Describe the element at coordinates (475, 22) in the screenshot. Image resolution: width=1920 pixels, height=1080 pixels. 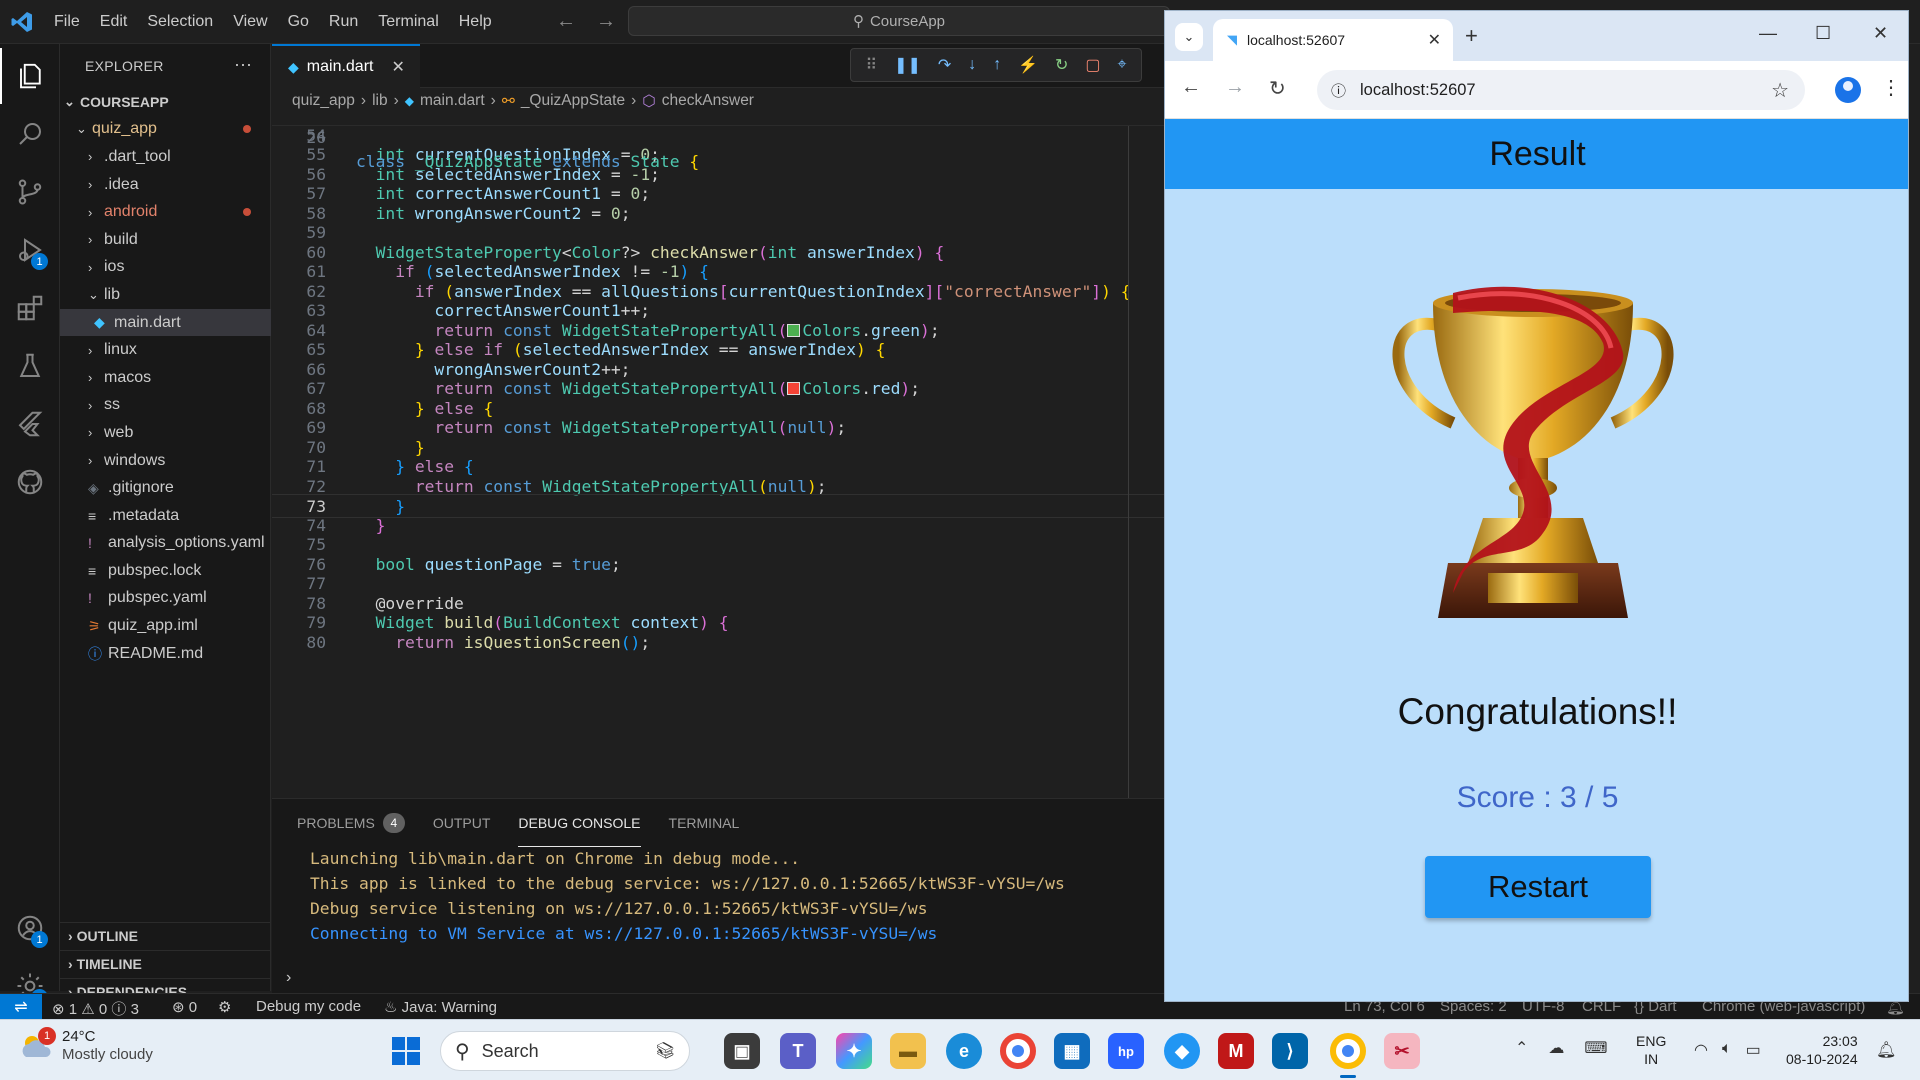
I see `menu-help: Help` at that location.